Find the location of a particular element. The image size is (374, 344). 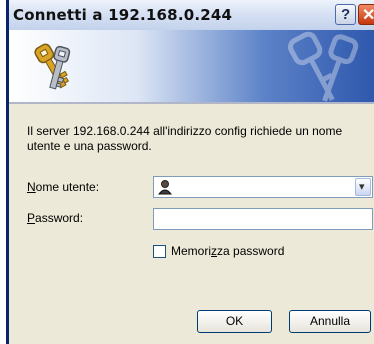

password-label-accel: P is located at coordinates (31, 218).